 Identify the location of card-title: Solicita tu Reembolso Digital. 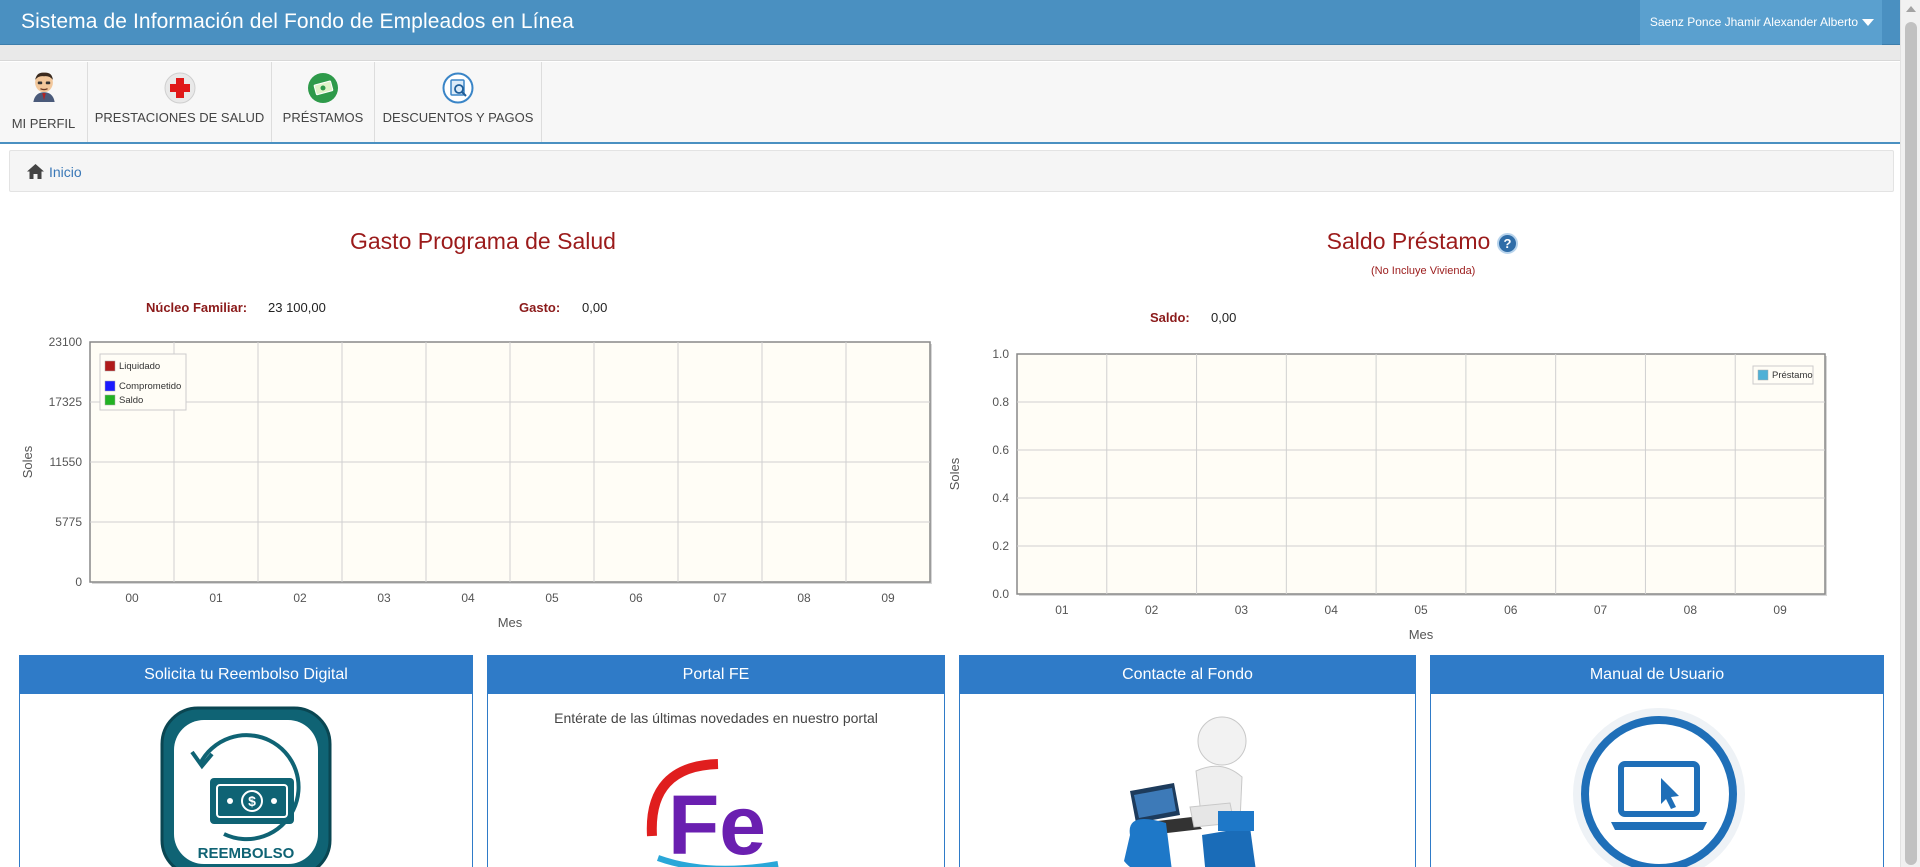
(246, 675).